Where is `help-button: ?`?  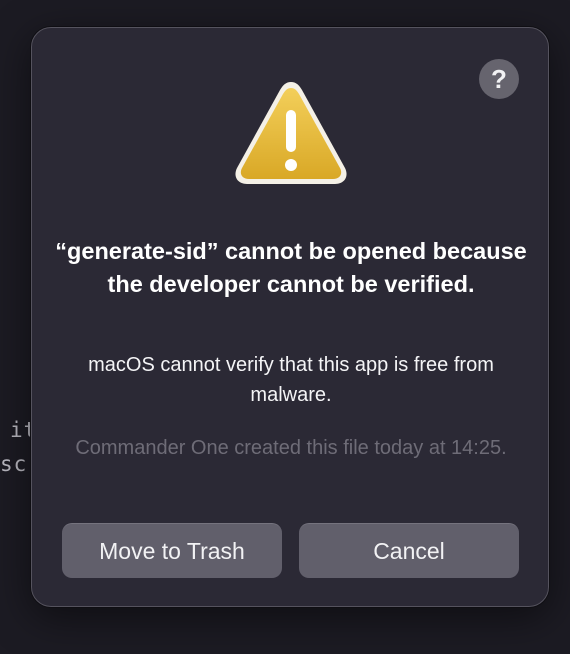 help-button: ? is located at coordinates (499, 79).